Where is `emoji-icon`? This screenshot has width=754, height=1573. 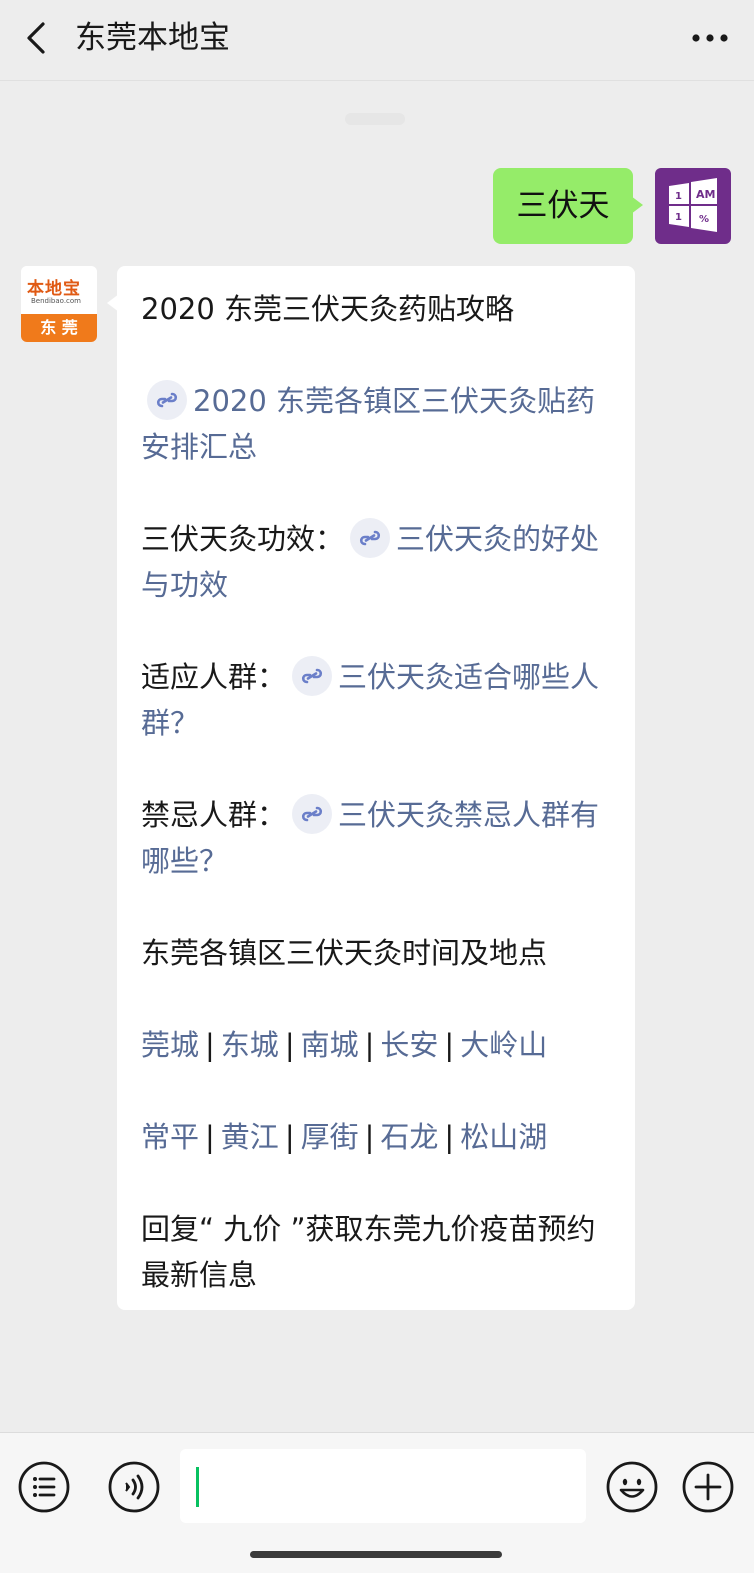
emoji-icon is located at coordinates (632, 1487).